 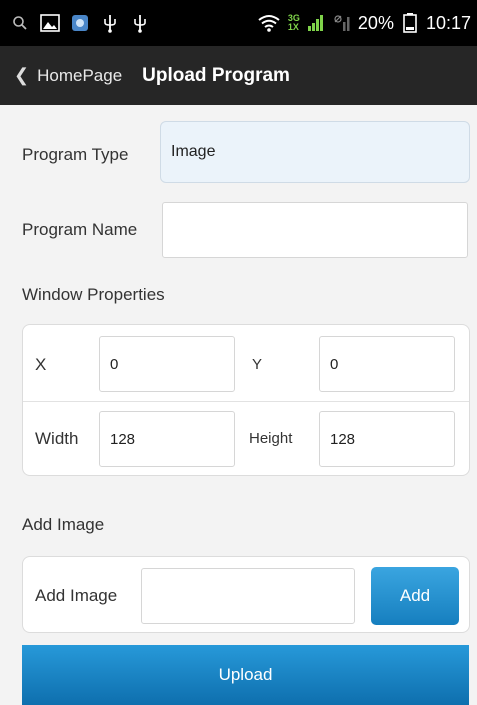 I want to click on upload-button: Upload, so click(x=245, y=675).